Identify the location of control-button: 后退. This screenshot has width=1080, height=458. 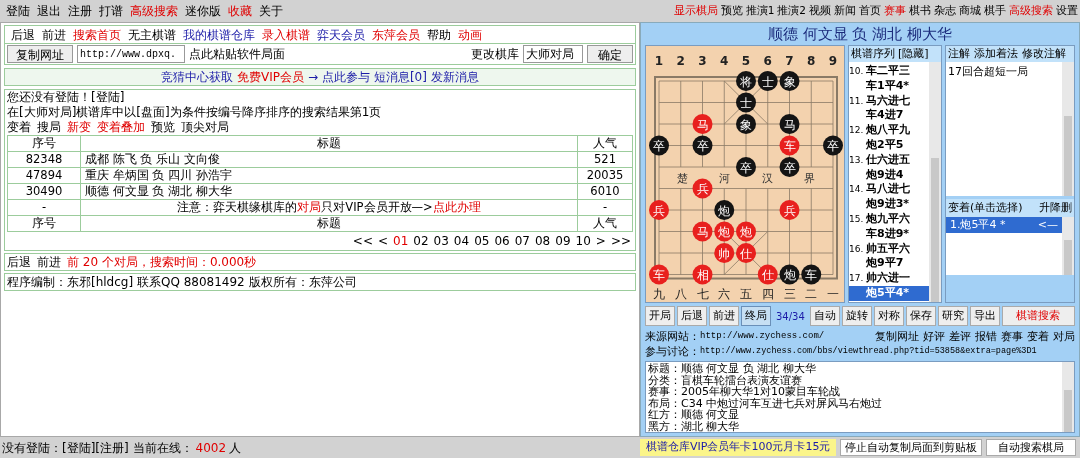
(692, 316).